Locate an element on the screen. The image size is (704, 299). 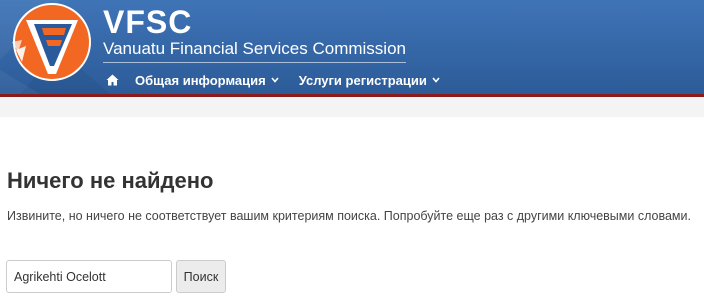
main-nav: Общая информация Услуги регистрации is located at coordinates (281, 80).